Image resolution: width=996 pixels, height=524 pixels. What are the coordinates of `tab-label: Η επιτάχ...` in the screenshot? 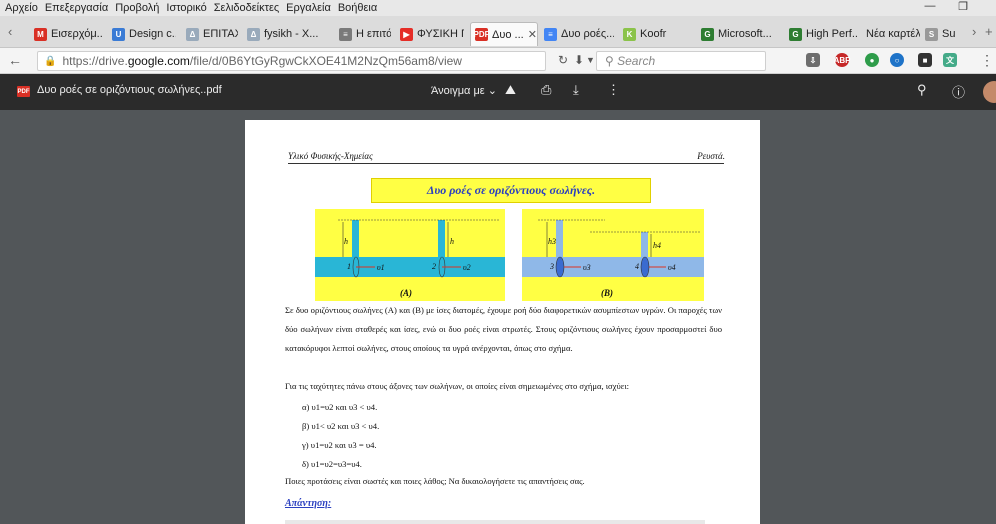 It's located at (373, 34).